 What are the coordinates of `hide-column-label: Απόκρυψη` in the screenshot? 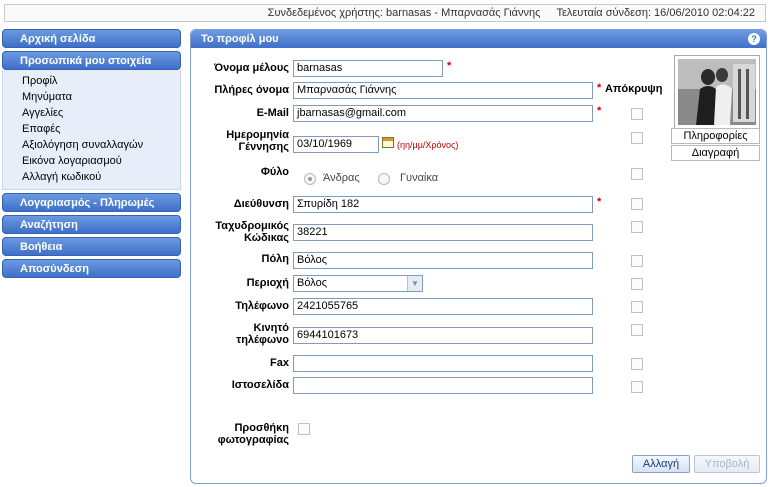 It's located at (634, 89).